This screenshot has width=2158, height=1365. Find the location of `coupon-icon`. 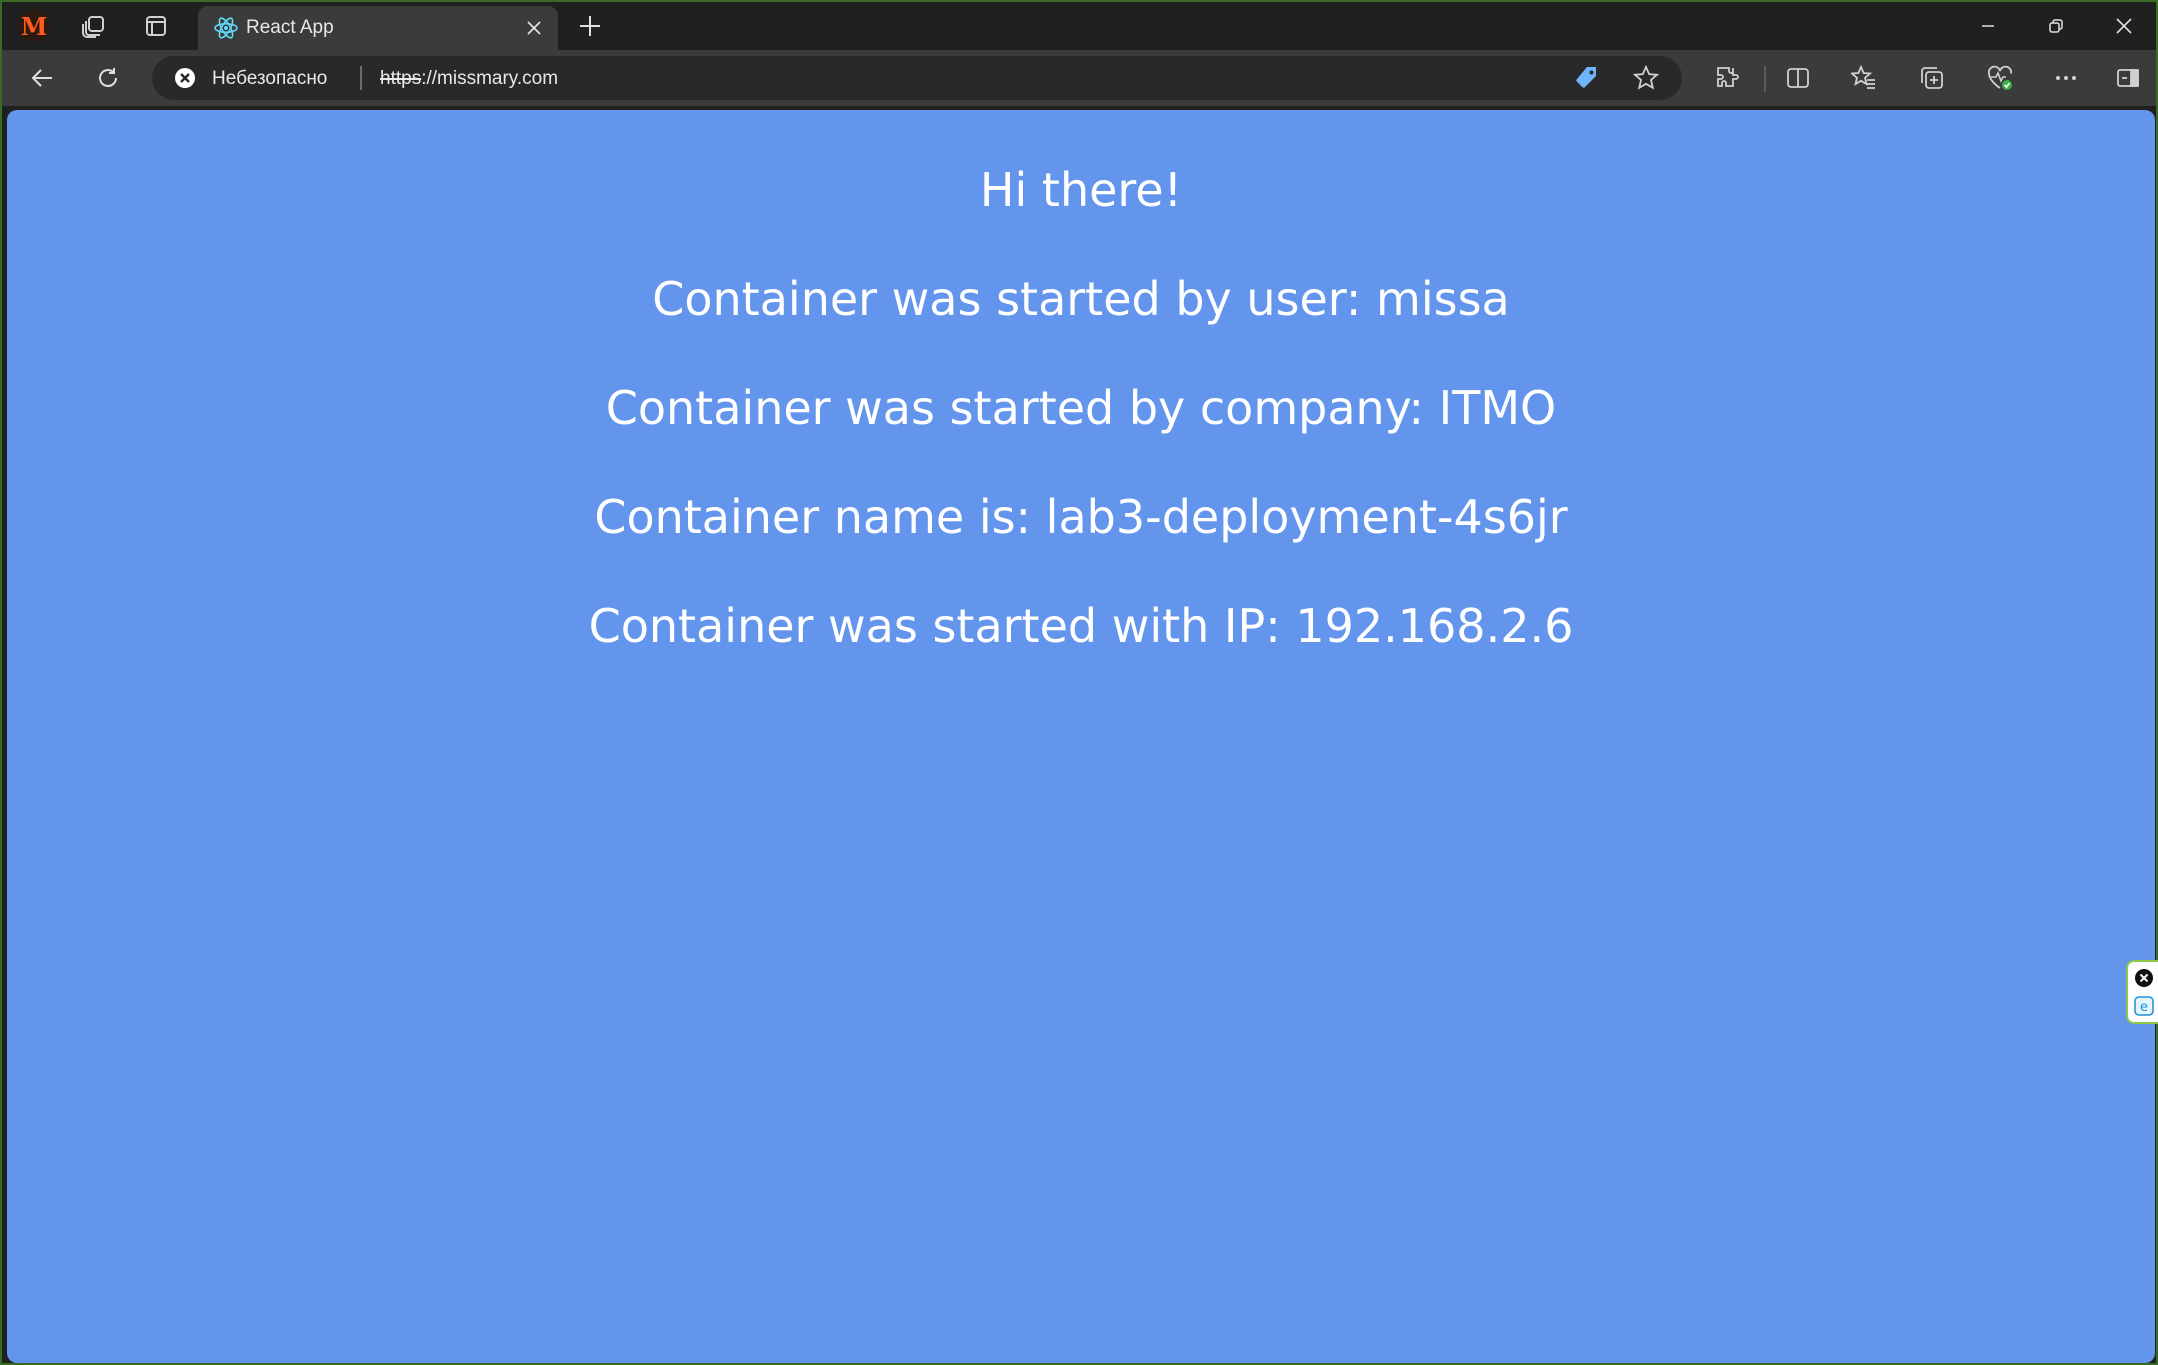

coupon-icon is located at coordinates (1586, 77).